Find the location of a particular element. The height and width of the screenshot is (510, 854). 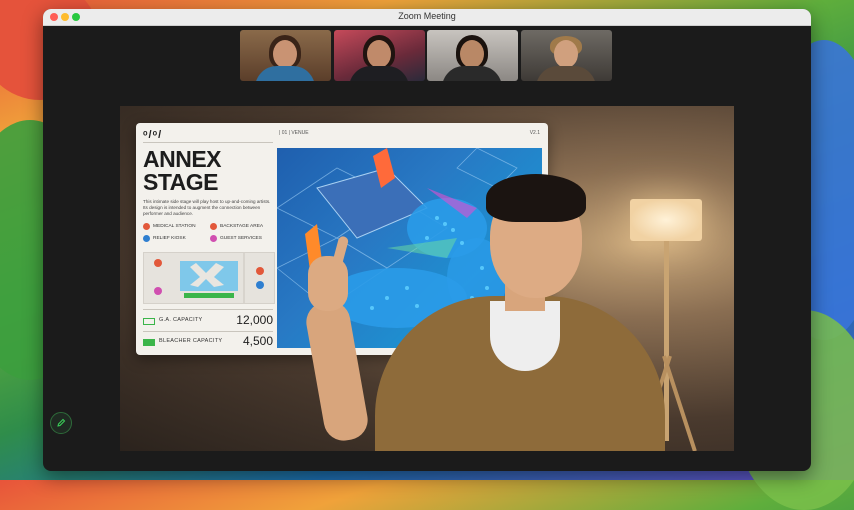

annotate-button is located at coordinates (61, 423).